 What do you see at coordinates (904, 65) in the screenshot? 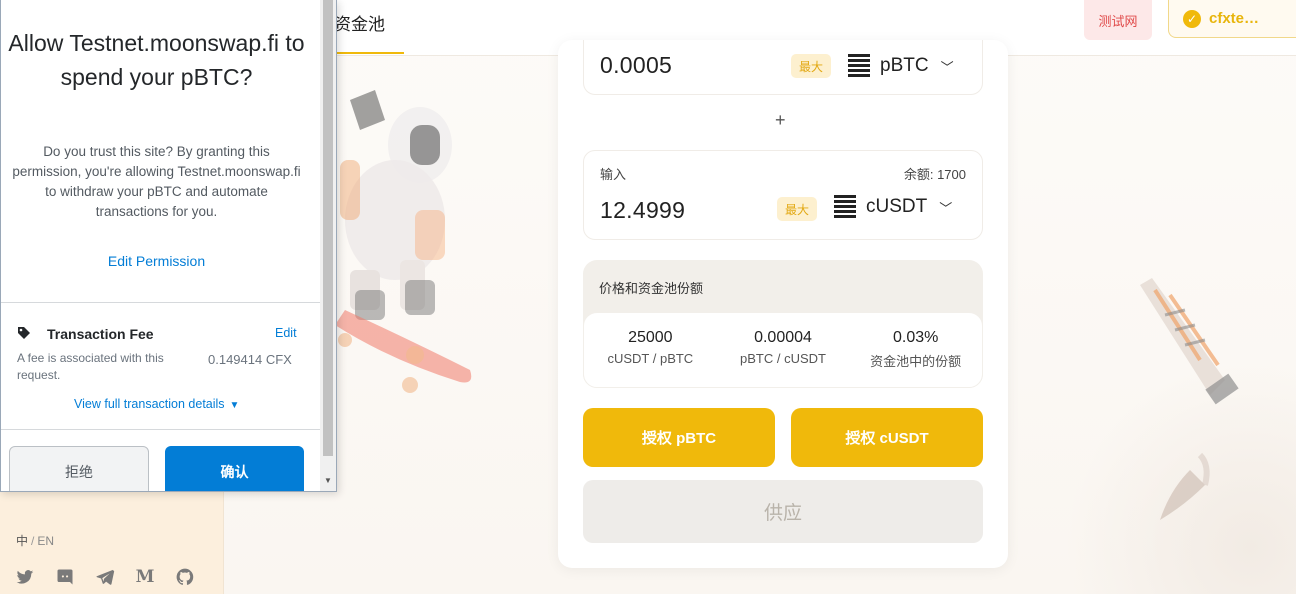
I see `token-a-symbol: pBTC` at bounding box center [904, 65].